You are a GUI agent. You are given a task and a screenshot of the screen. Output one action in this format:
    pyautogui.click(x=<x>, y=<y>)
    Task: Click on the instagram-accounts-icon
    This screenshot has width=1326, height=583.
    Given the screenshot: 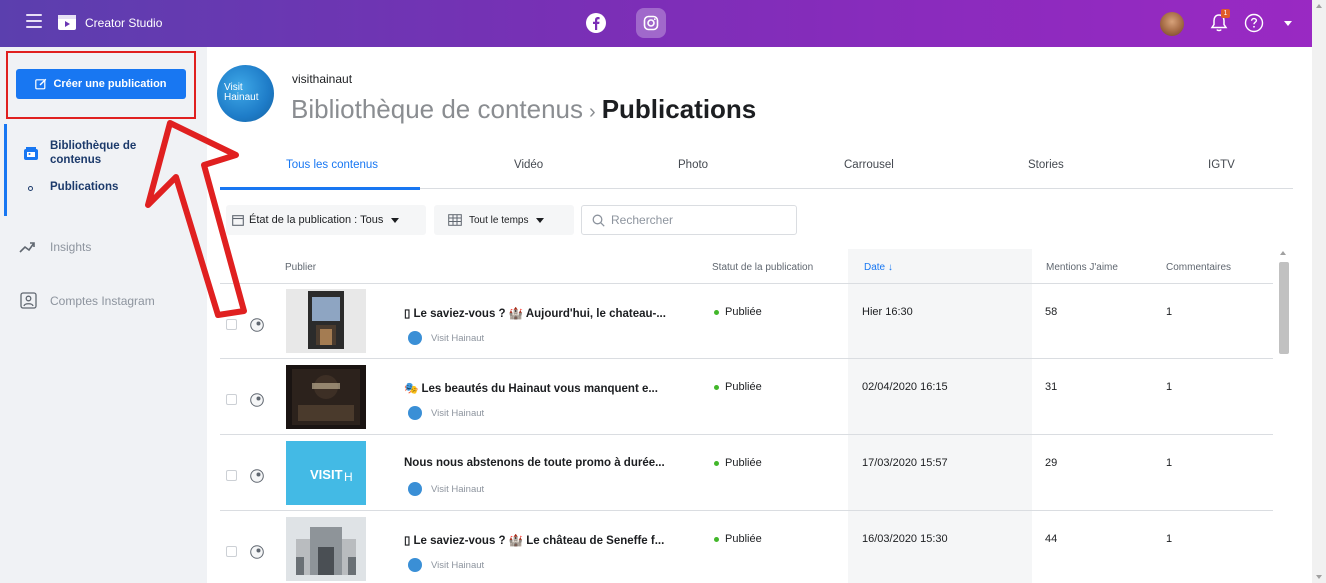 What is the action you would take?
    pyautogui.click(x=28, y=300)
    